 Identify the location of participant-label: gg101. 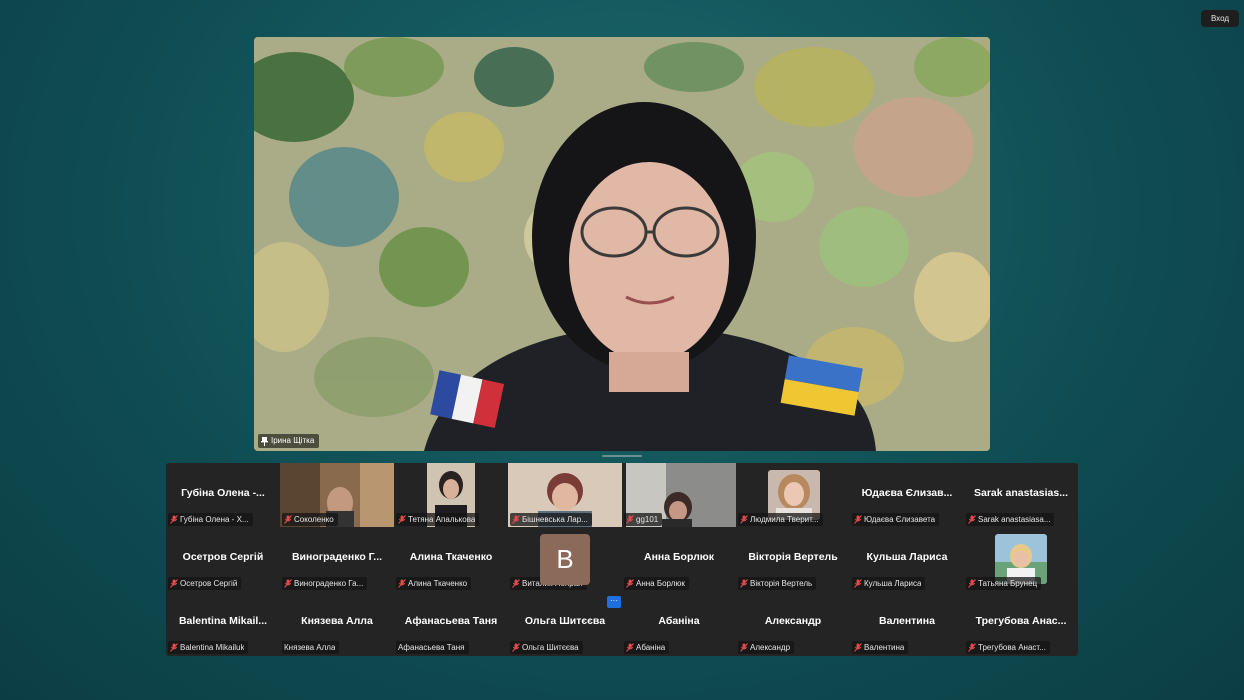
(643, 519).